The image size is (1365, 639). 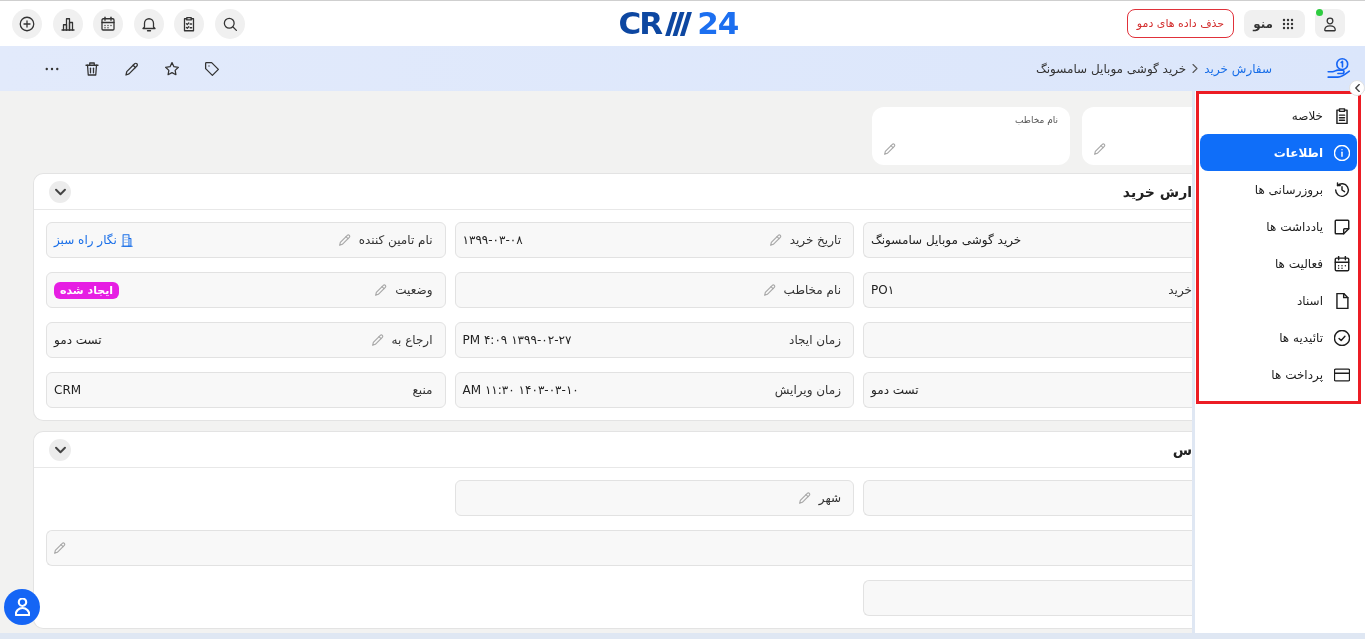 I want to click on breadcrumb-current: خرید گوشی موبایل سامسونگ, so click(x=1111, y=68).